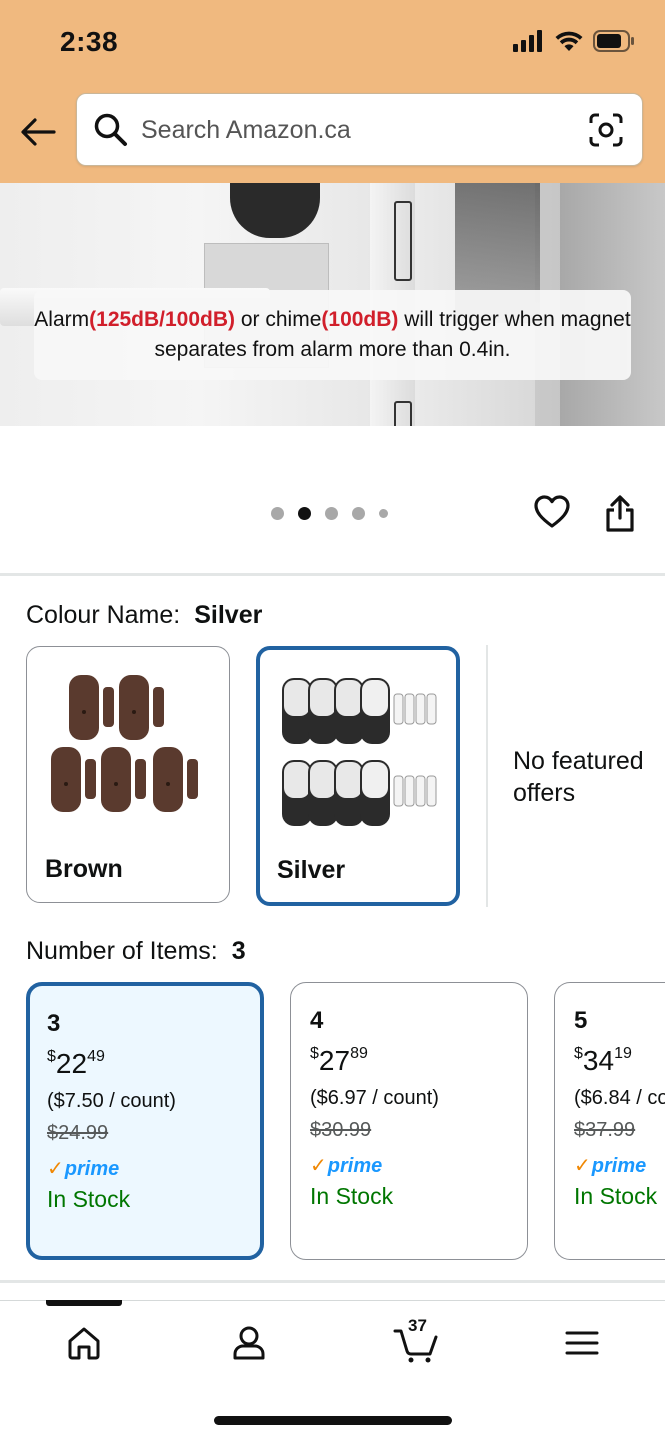 Image resolution: width=665 pixels, height=1440 pixels. What do you see at coordinates (403, 241) in the screenshot?
I see `image-strike-plate` at bounding box center [403, 241].